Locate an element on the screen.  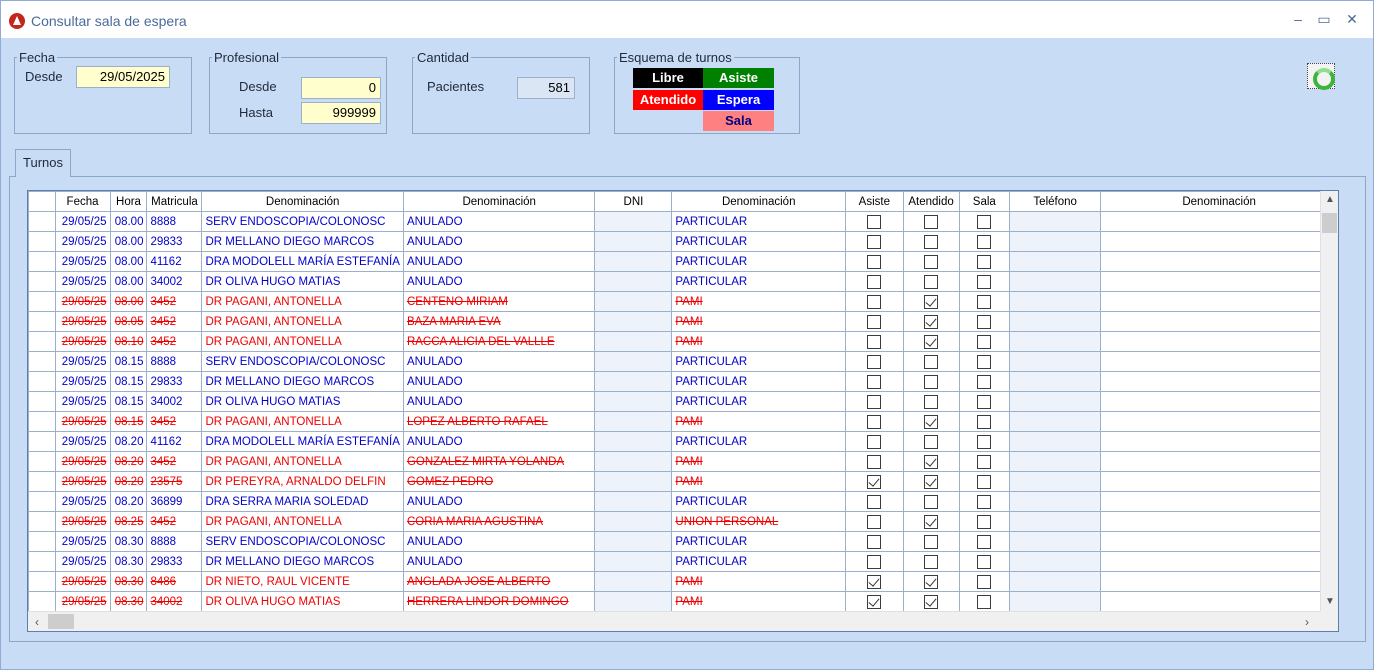
horizontal-scroll-thumb is located at coordinates (61, 621).